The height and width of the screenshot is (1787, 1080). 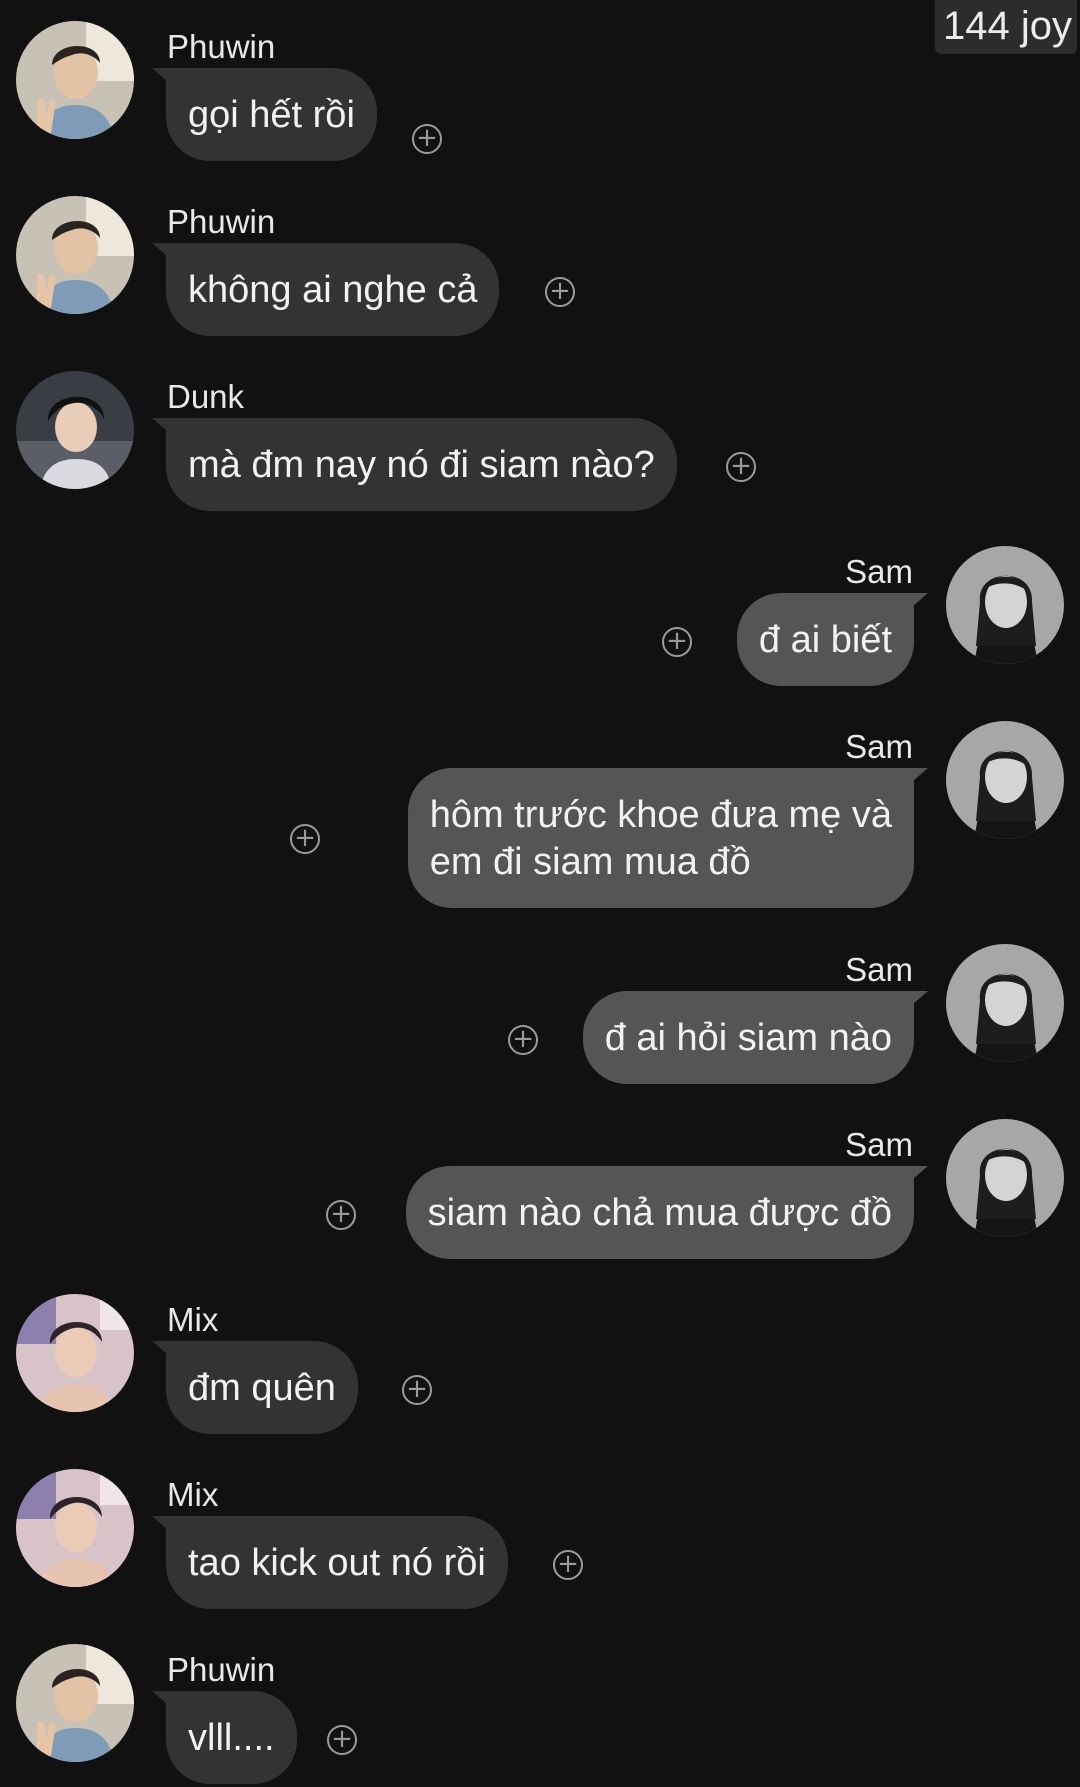 What do you see at coordinates (75, 430) in the screenshot?
I see `dunk-avatar` at bounding box center [75, 430].